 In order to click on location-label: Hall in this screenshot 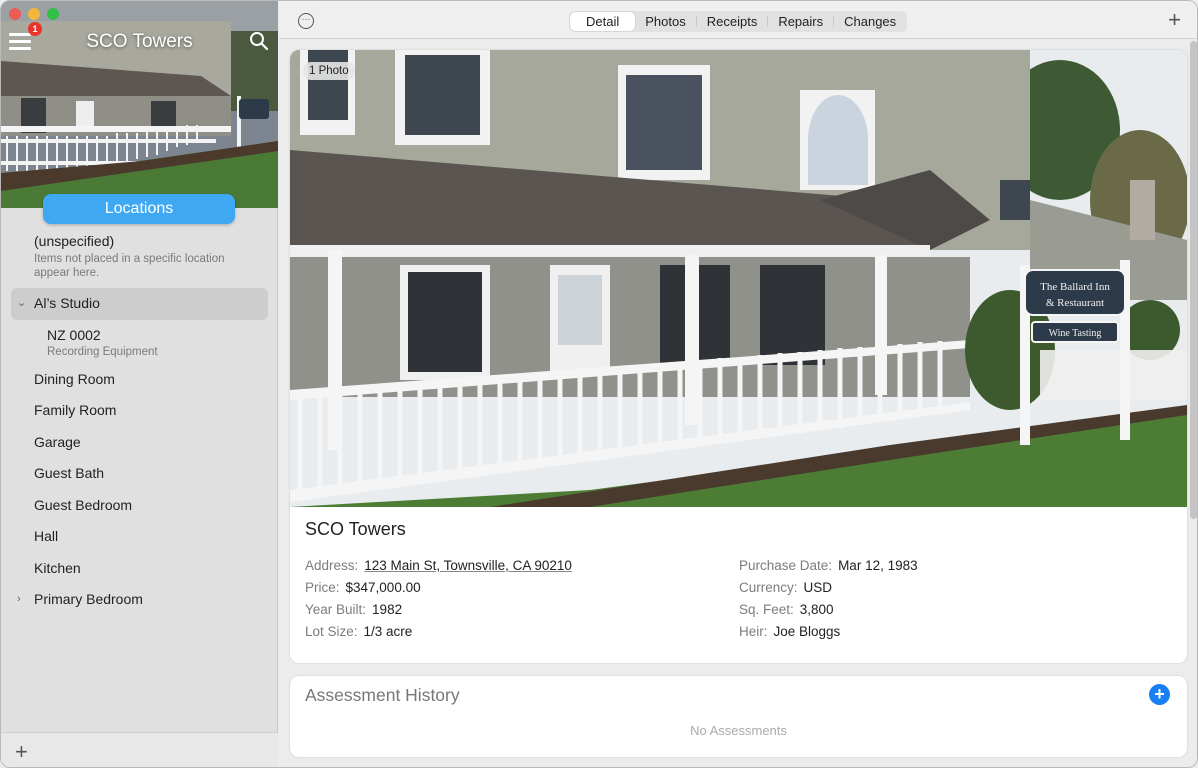, I will do `click(46, 536)`.